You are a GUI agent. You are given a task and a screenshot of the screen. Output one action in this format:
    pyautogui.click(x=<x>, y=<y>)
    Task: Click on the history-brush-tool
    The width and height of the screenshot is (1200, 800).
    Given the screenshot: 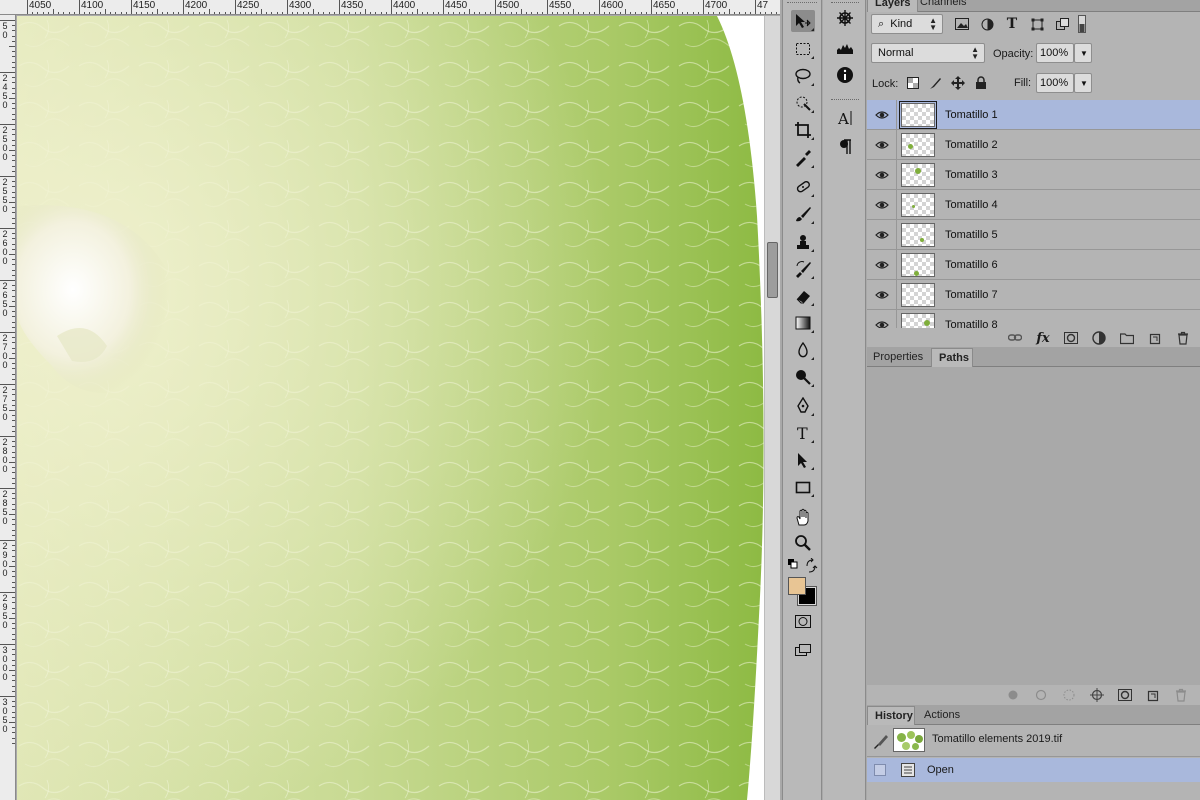 What is the action you would take?
    pyautogui.click(x=803, y=269)
    